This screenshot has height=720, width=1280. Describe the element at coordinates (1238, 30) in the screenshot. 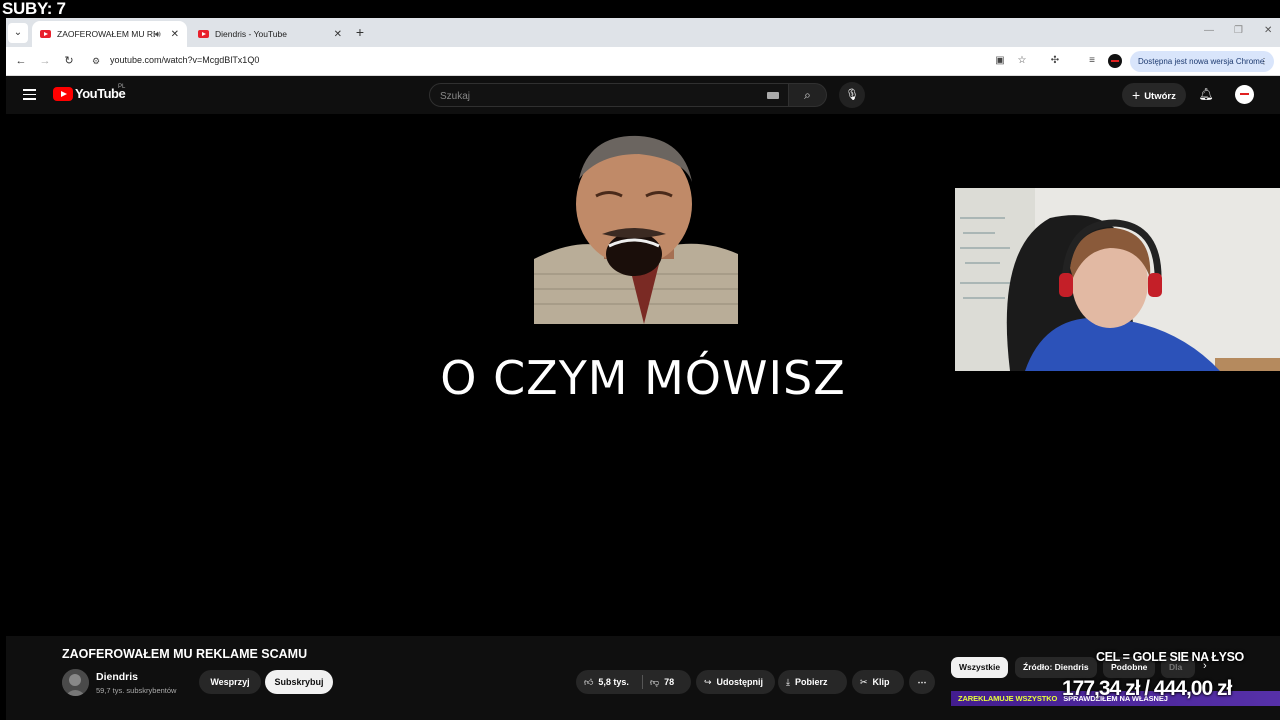

I see `restore-icon: ❐` at that location.